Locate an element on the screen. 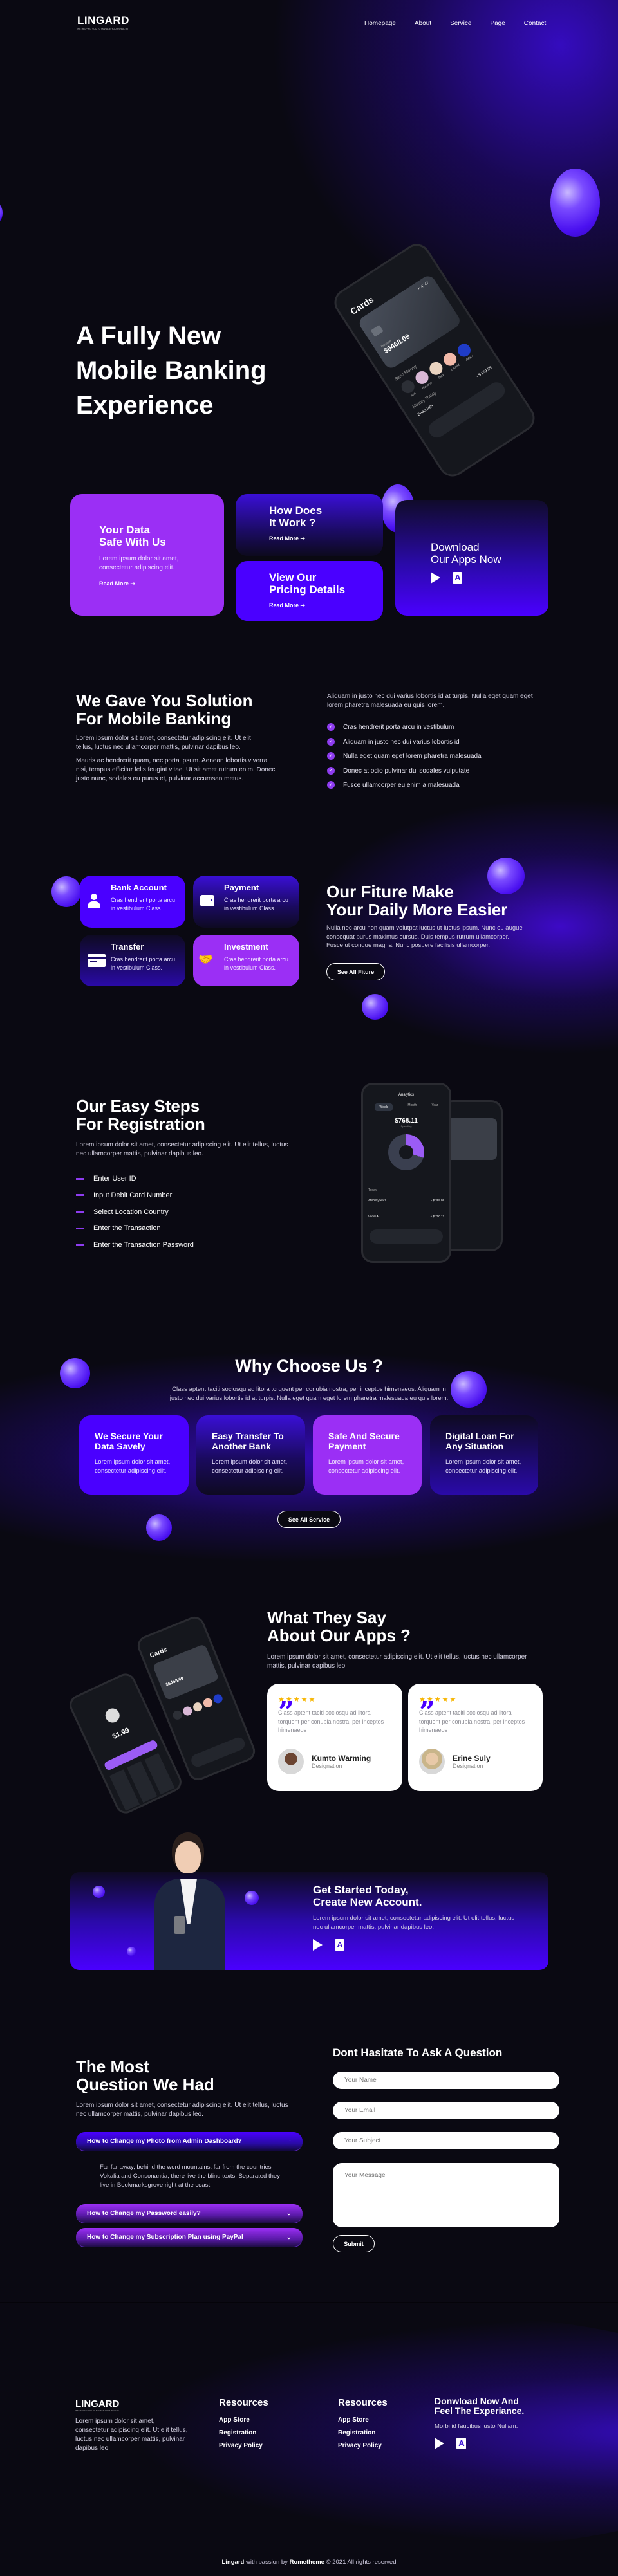 This screenshot has width=618, height=2576. logo-text: LINGARD is located at coordinates (103, 20).